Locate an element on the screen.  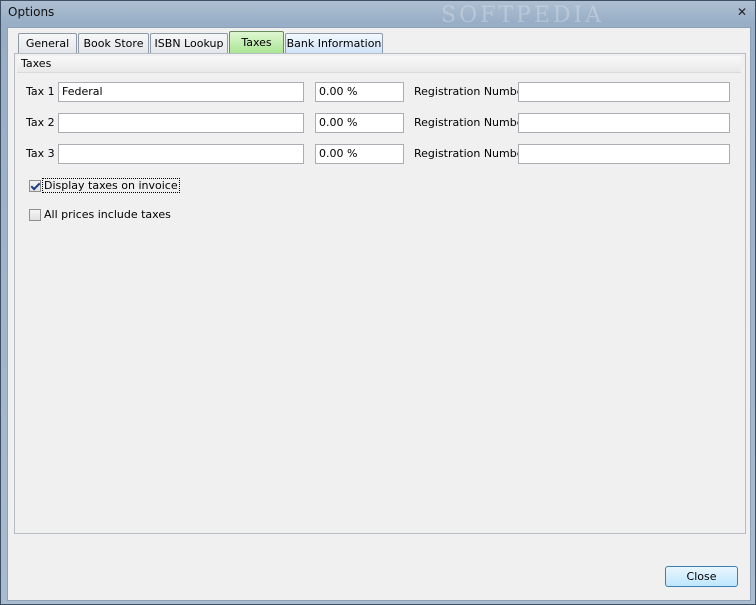
close-button: Close is located at coordinates (701, 576).